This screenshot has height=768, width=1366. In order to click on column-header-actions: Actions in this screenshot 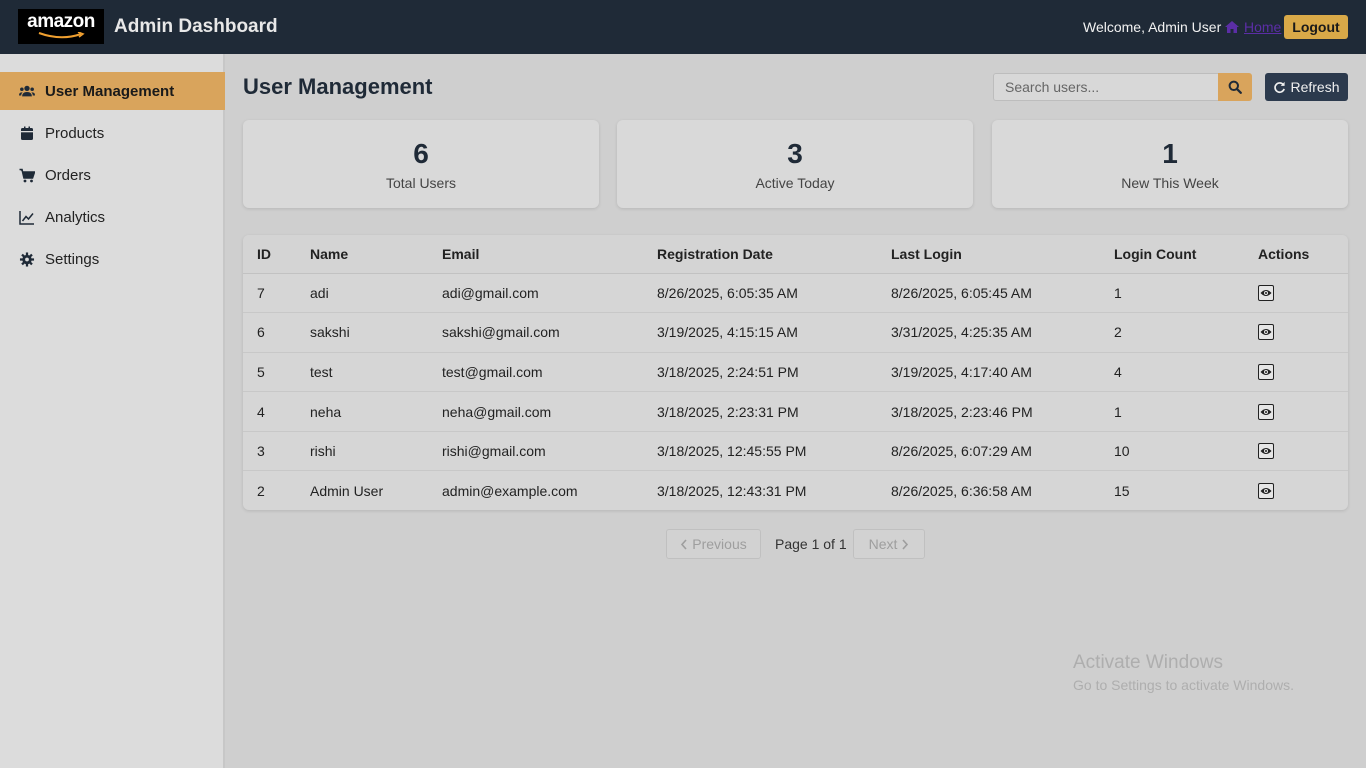, I will do `click(1303, 254)`.